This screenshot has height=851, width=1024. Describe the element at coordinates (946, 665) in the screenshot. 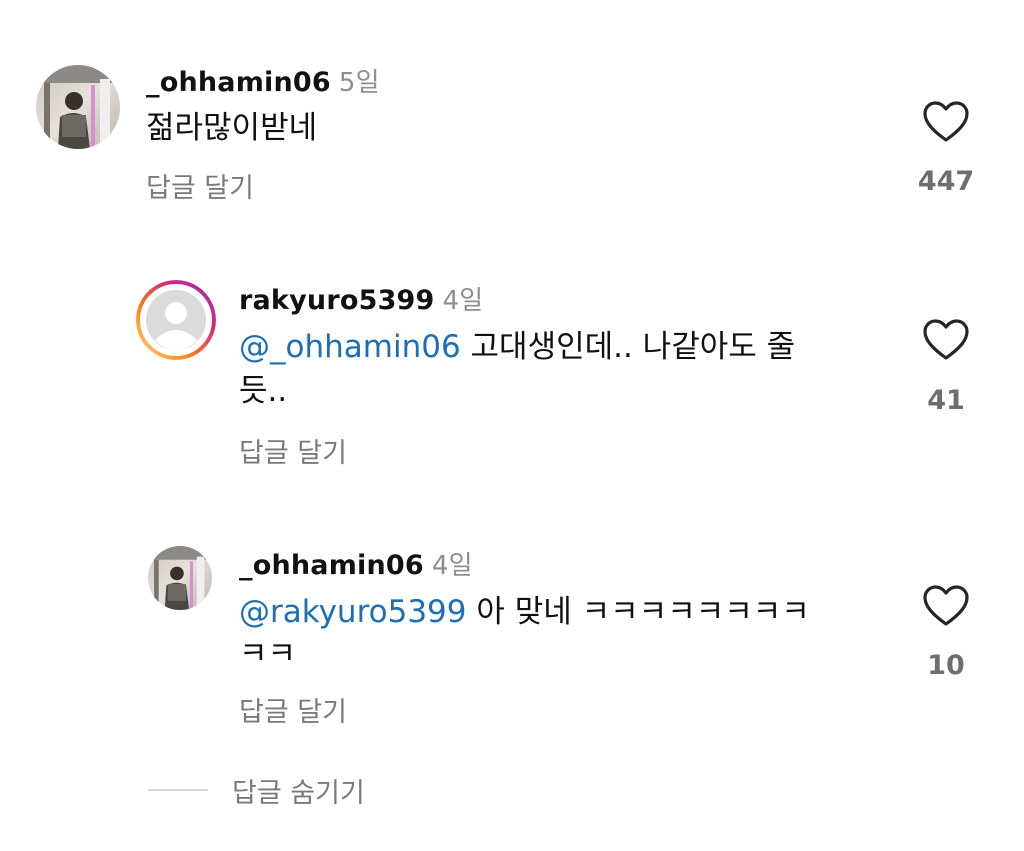

I see `like-count: 10` at that location.